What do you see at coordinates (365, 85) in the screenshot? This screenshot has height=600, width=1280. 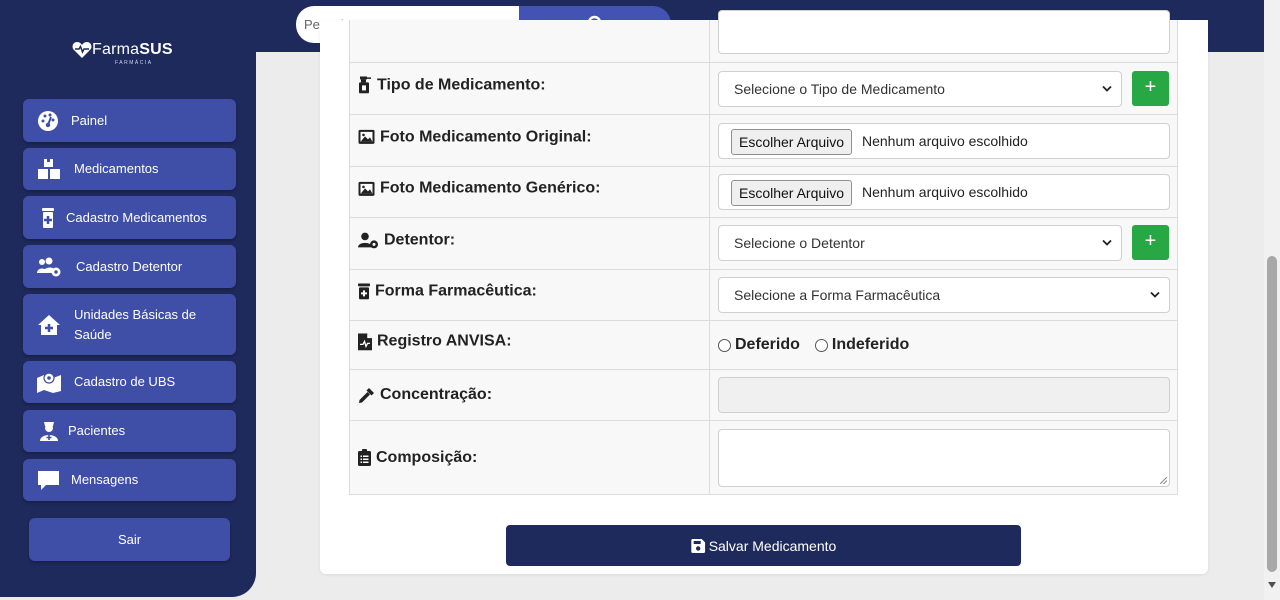 I see `spray-bottle-icon` at bounding box center [365, 85].